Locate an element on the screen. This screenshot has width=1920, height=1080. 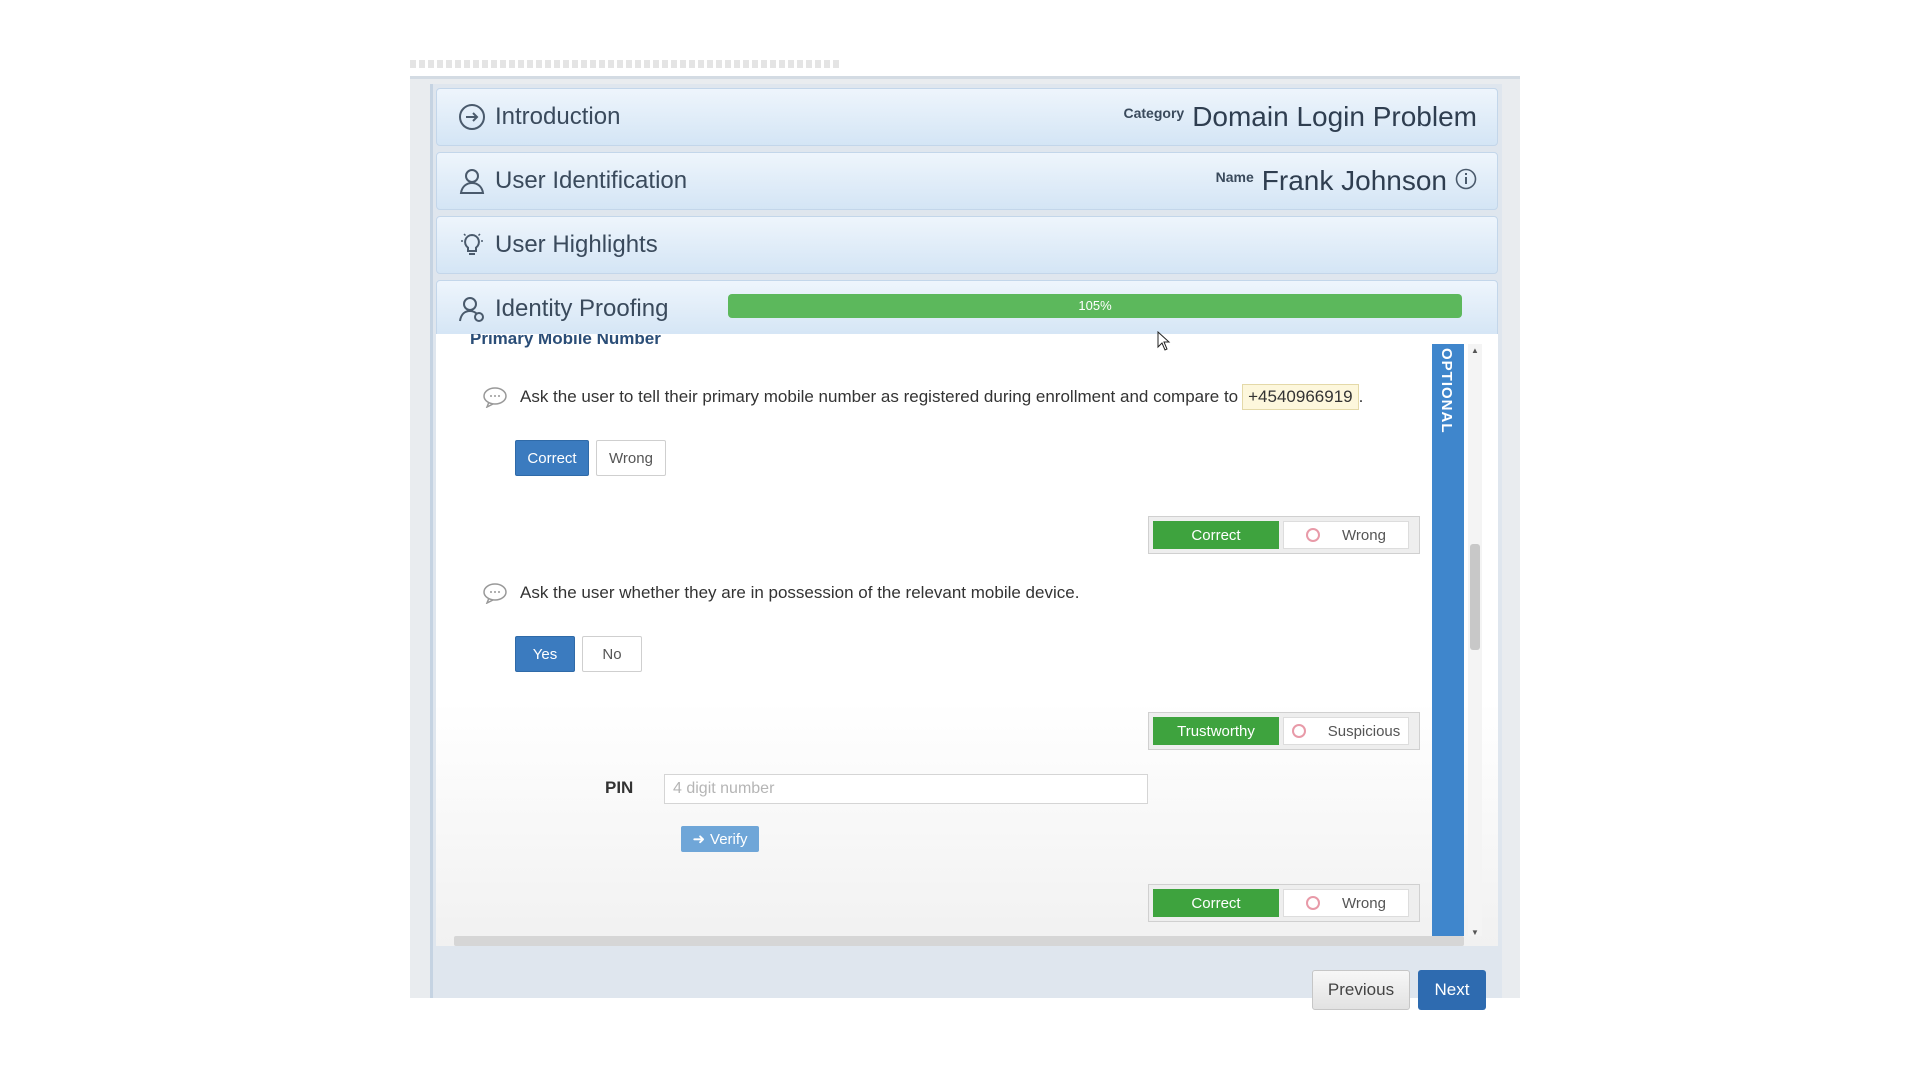
accordion-title: Identity Proofing is located at coordinates (582, 308).